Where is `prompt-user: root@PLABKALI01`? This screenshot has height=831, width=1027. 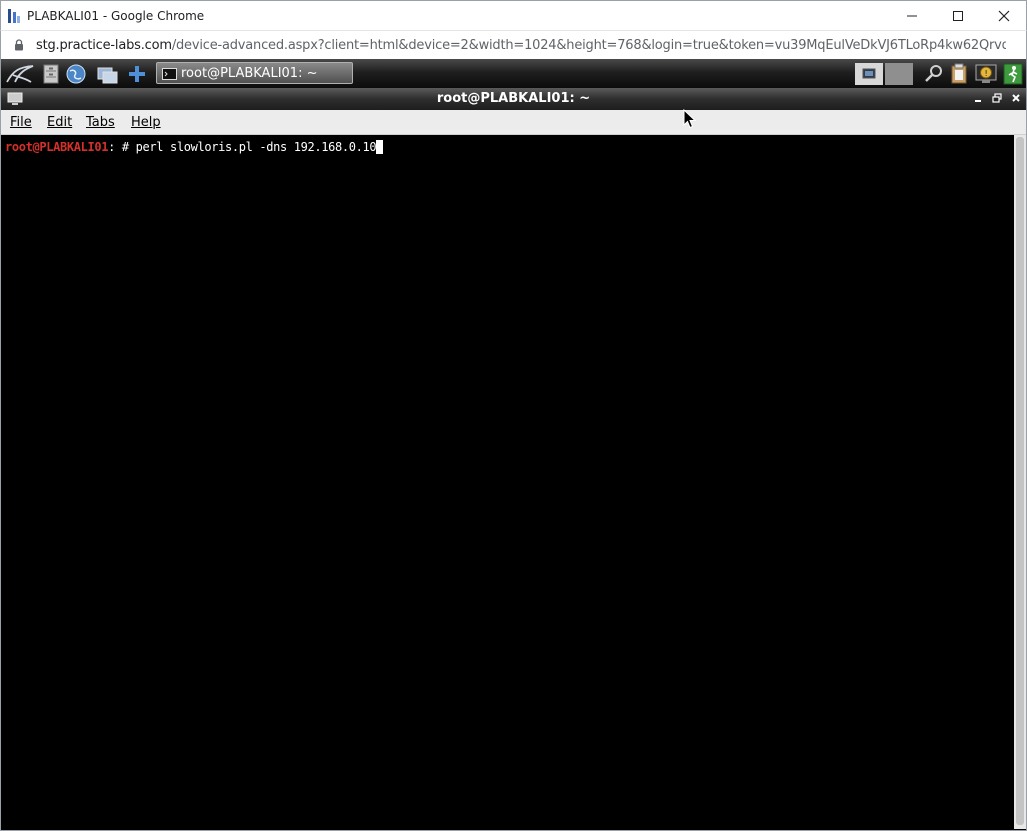
prompt-user: root@PLABKALI01 is located at coordinates (57, 147).